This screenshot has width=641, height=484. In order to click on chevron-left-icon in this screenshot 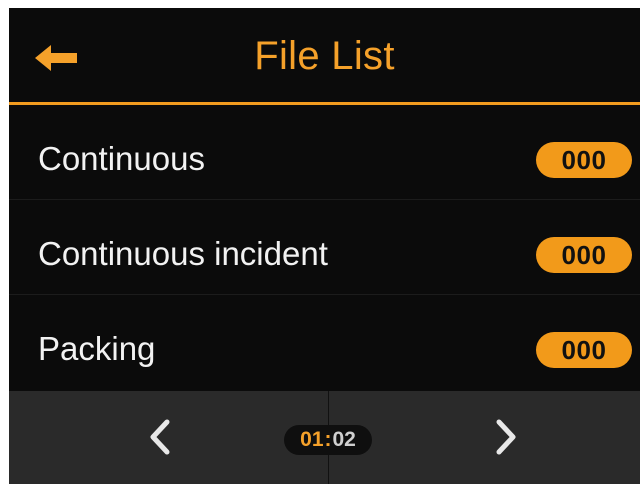, I will do `click(160, 437)`.